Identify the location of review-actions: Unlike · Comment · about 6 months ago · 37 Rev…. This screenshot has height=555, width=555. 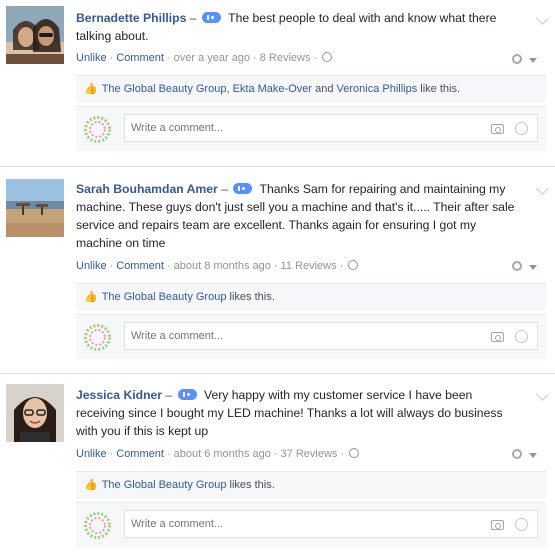
(218, 454).